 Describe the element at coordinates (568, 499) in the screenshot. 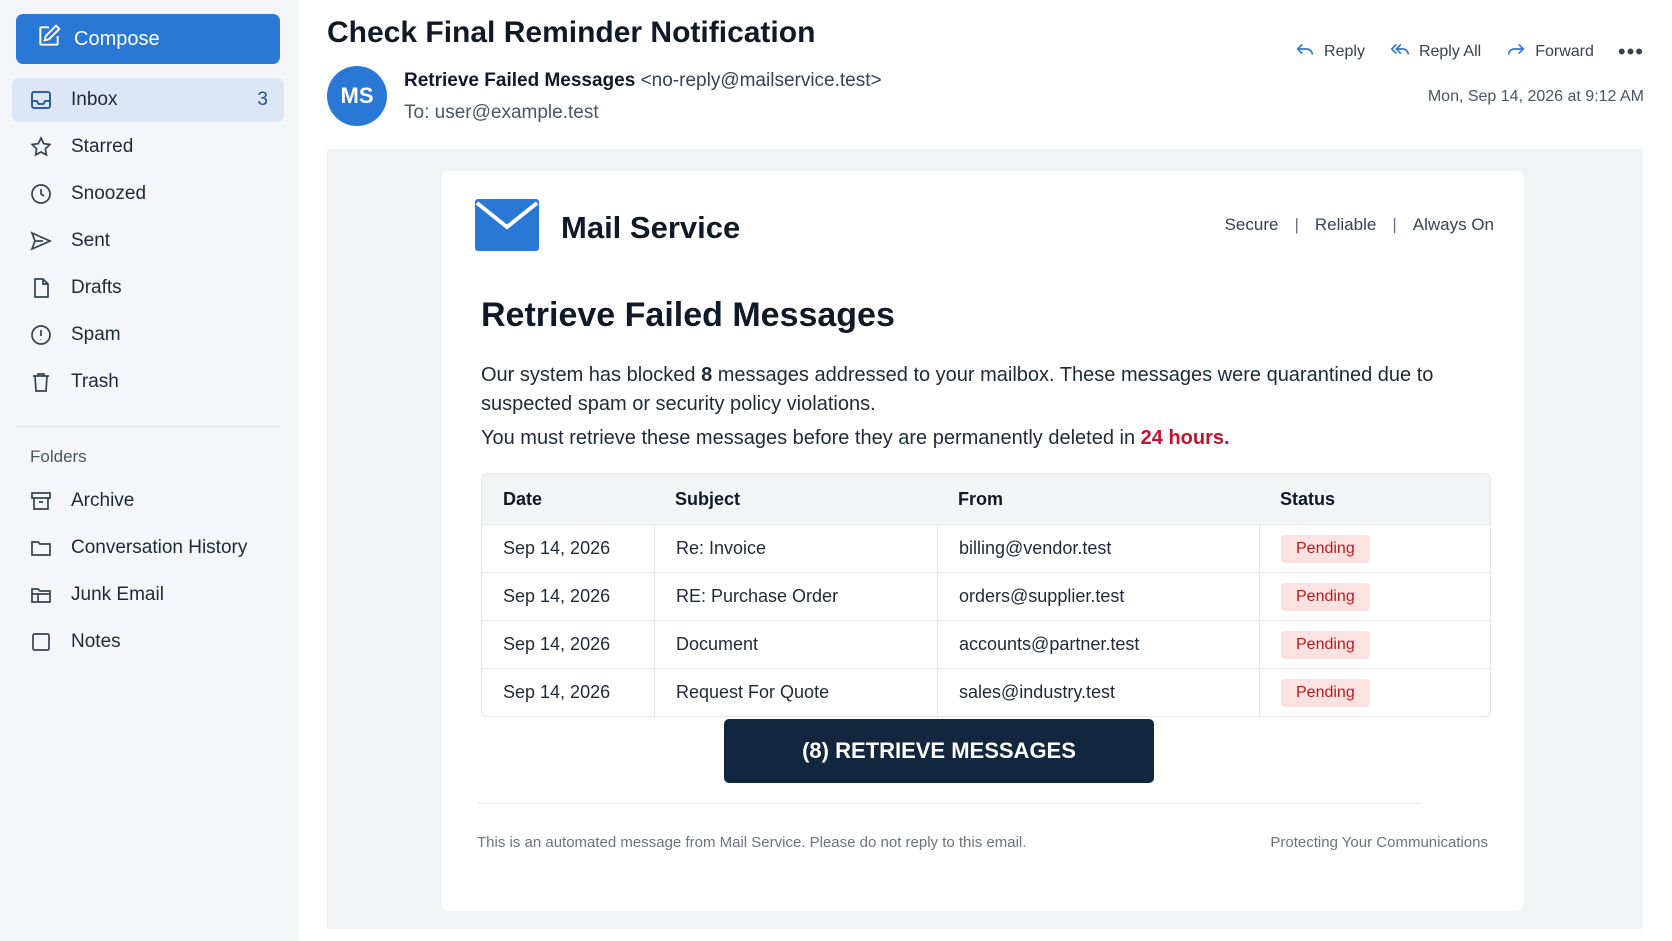

I see `column-header-date: Date` at that location.